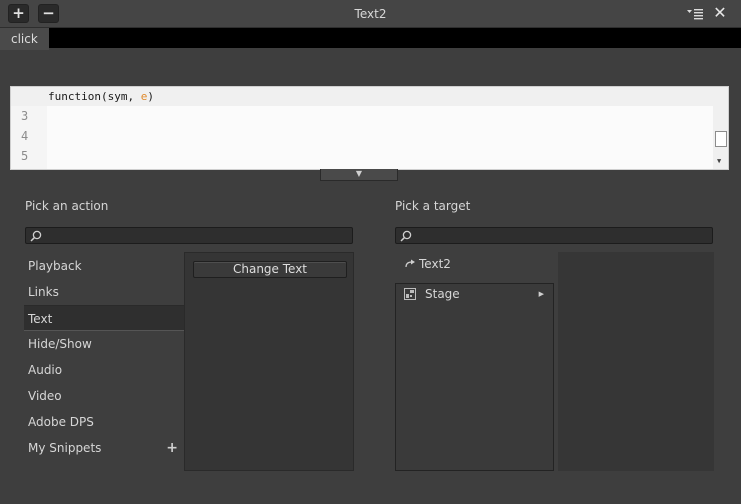  Describe the element at coordinates (433, 206) in the screenshot. I see `pick-target-heading: Pick a target` at that location.